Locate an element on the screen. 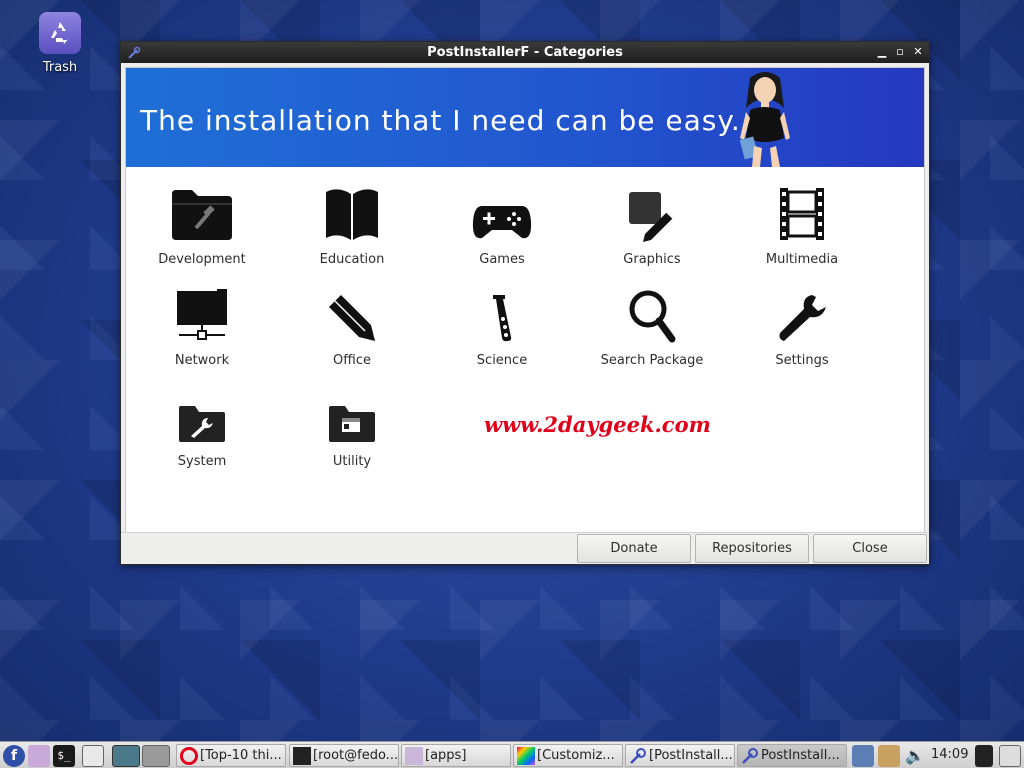 The image size is (1024, 768). clock: 14:09 is located at coordinates (949, 754).